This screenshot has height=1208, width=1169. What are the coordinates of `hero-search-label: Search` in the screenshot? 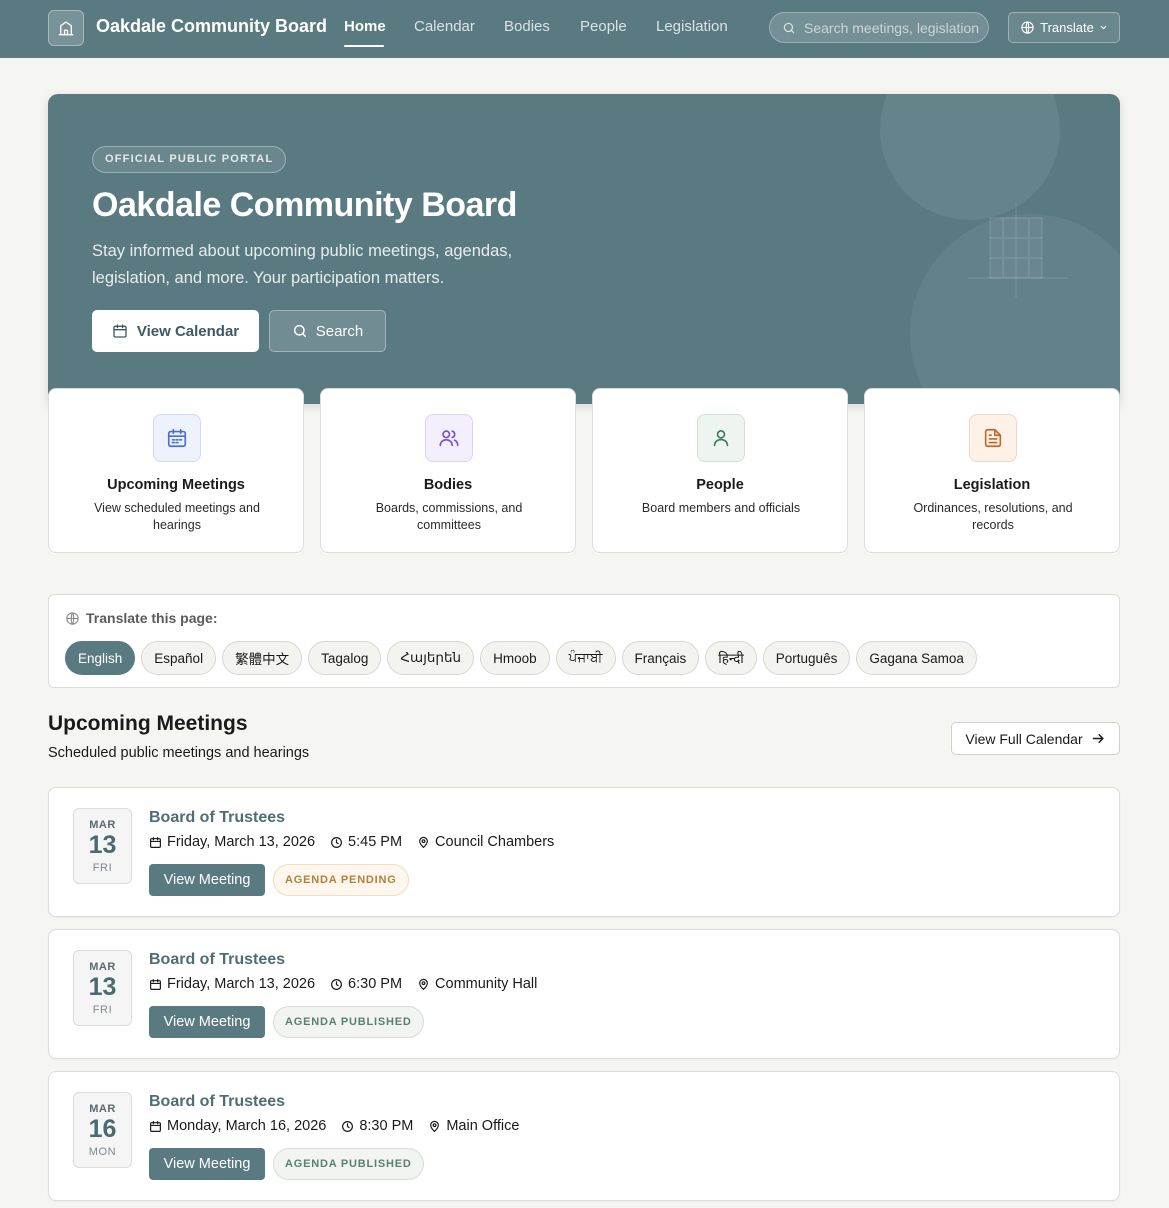 It's located at (339, 331).